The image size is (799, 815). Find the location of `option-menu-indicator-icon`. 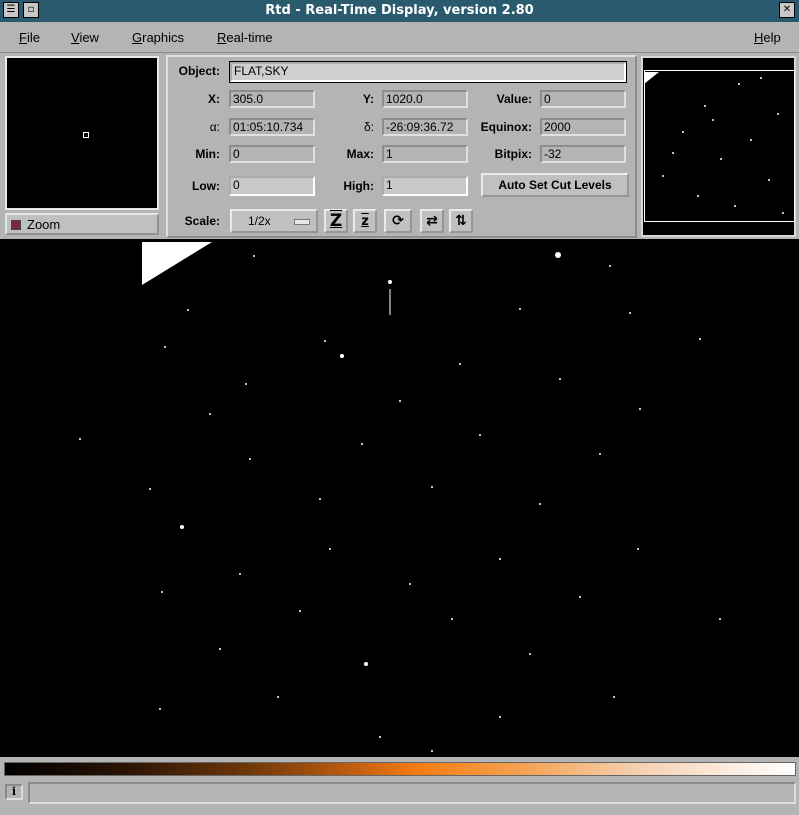

option-menu-indicator-icon is located at coordinates (302, 222).